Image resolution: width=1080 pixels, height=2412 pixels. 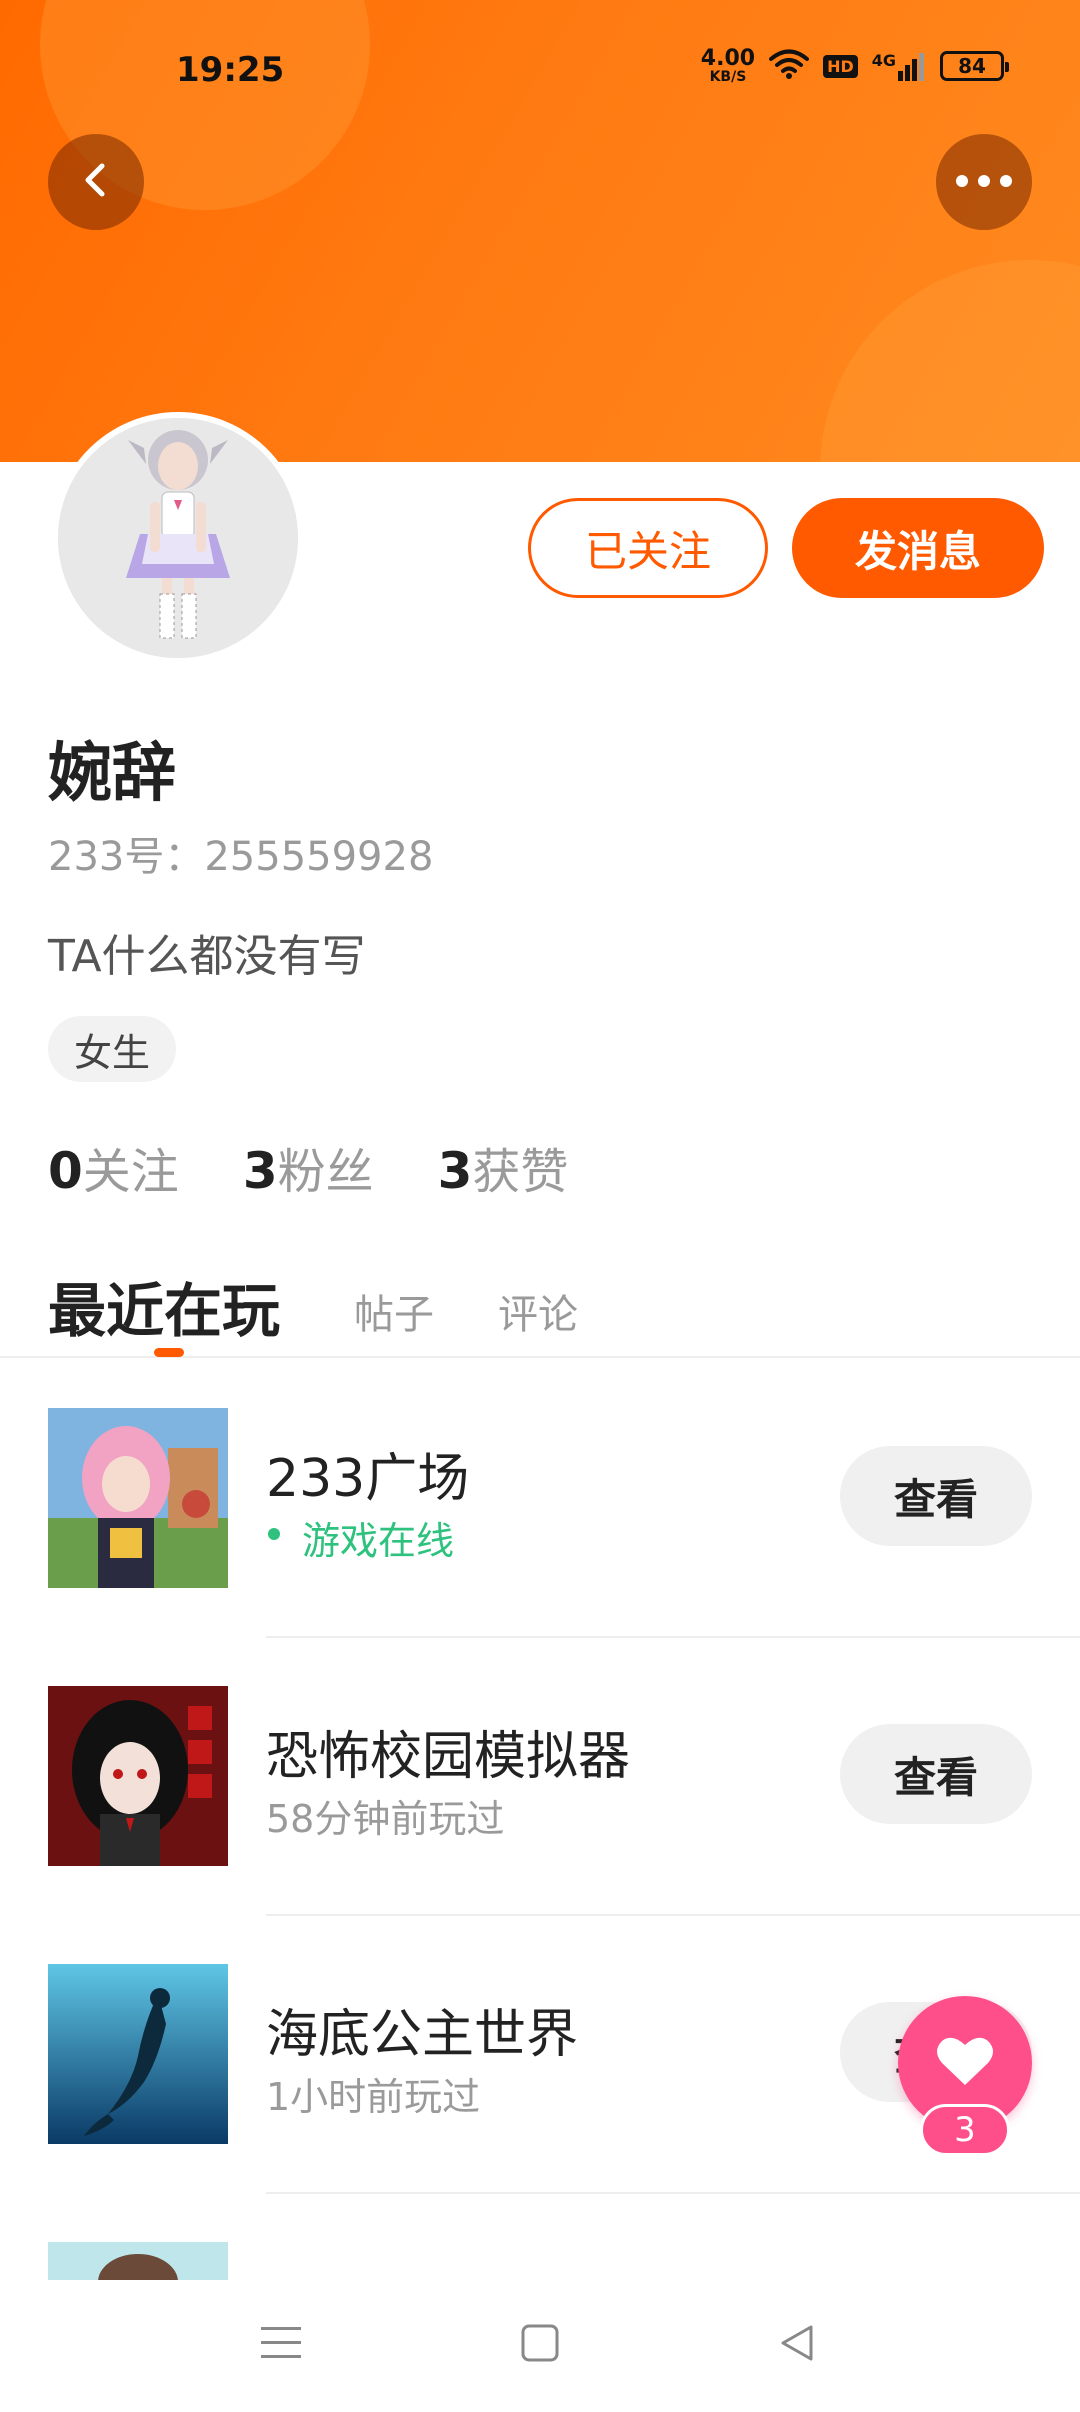 I want to click on following-label: 关注, so click(x=130, y=1172).